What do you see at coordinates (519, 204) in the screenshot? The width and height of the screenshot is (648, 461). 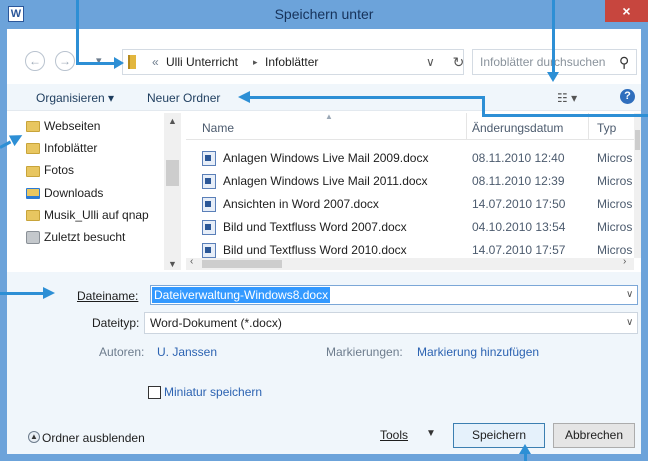 I see `file-date: 14.07.2010 17:50` at bounding box center [519, 204].